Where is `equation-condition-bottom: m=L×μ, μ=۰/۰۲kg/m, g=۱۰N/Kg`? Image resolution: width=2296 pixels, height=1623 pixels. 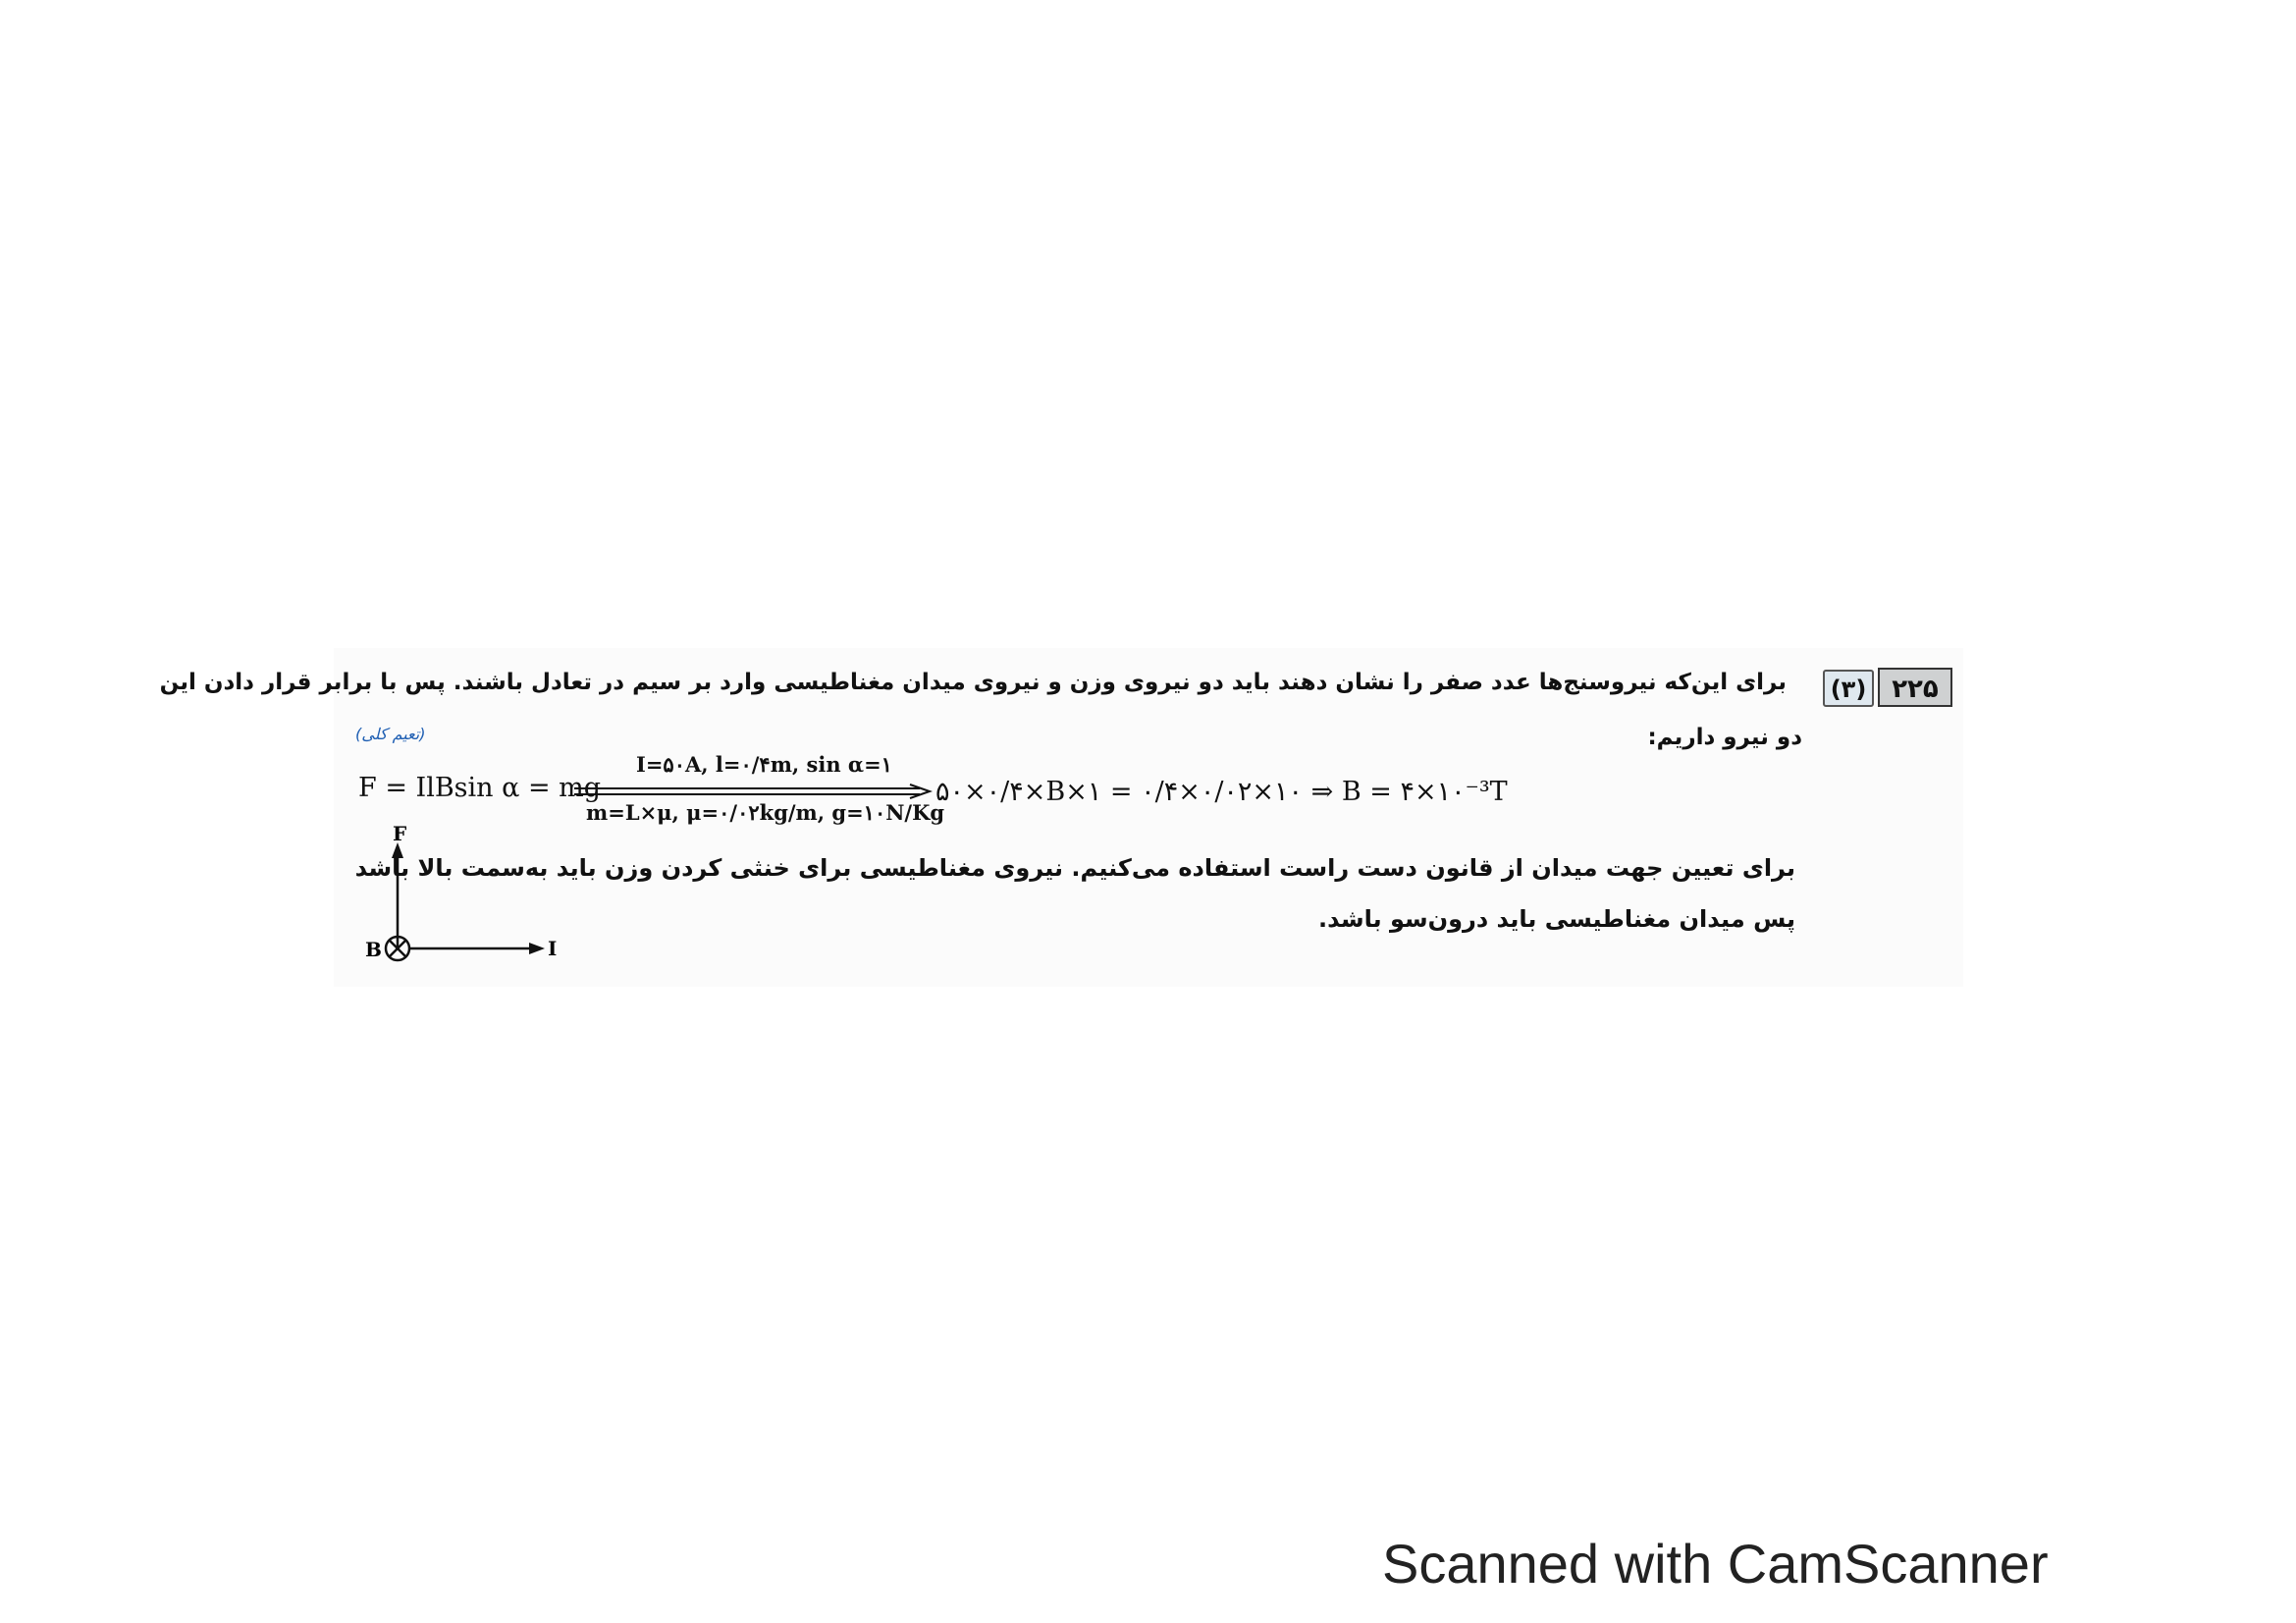
equation-condition-bottom: m=L×μ, μ=۰/۰۲kg/m, g=۱۰N/Kg is located at coordinates (765, 812).